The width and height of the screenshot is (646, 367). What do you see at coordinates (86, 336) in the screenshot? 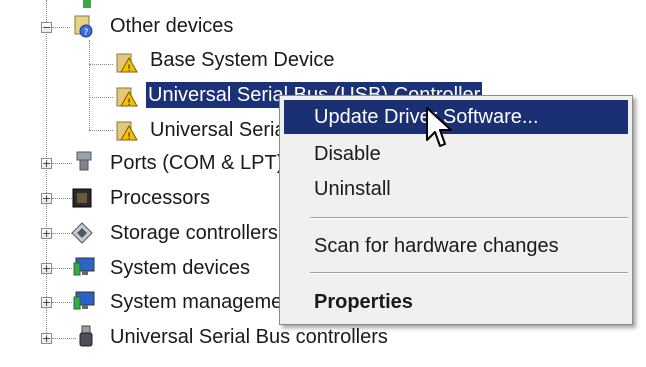
I see `usb-plug-icon` at bounding box center [86, 336].